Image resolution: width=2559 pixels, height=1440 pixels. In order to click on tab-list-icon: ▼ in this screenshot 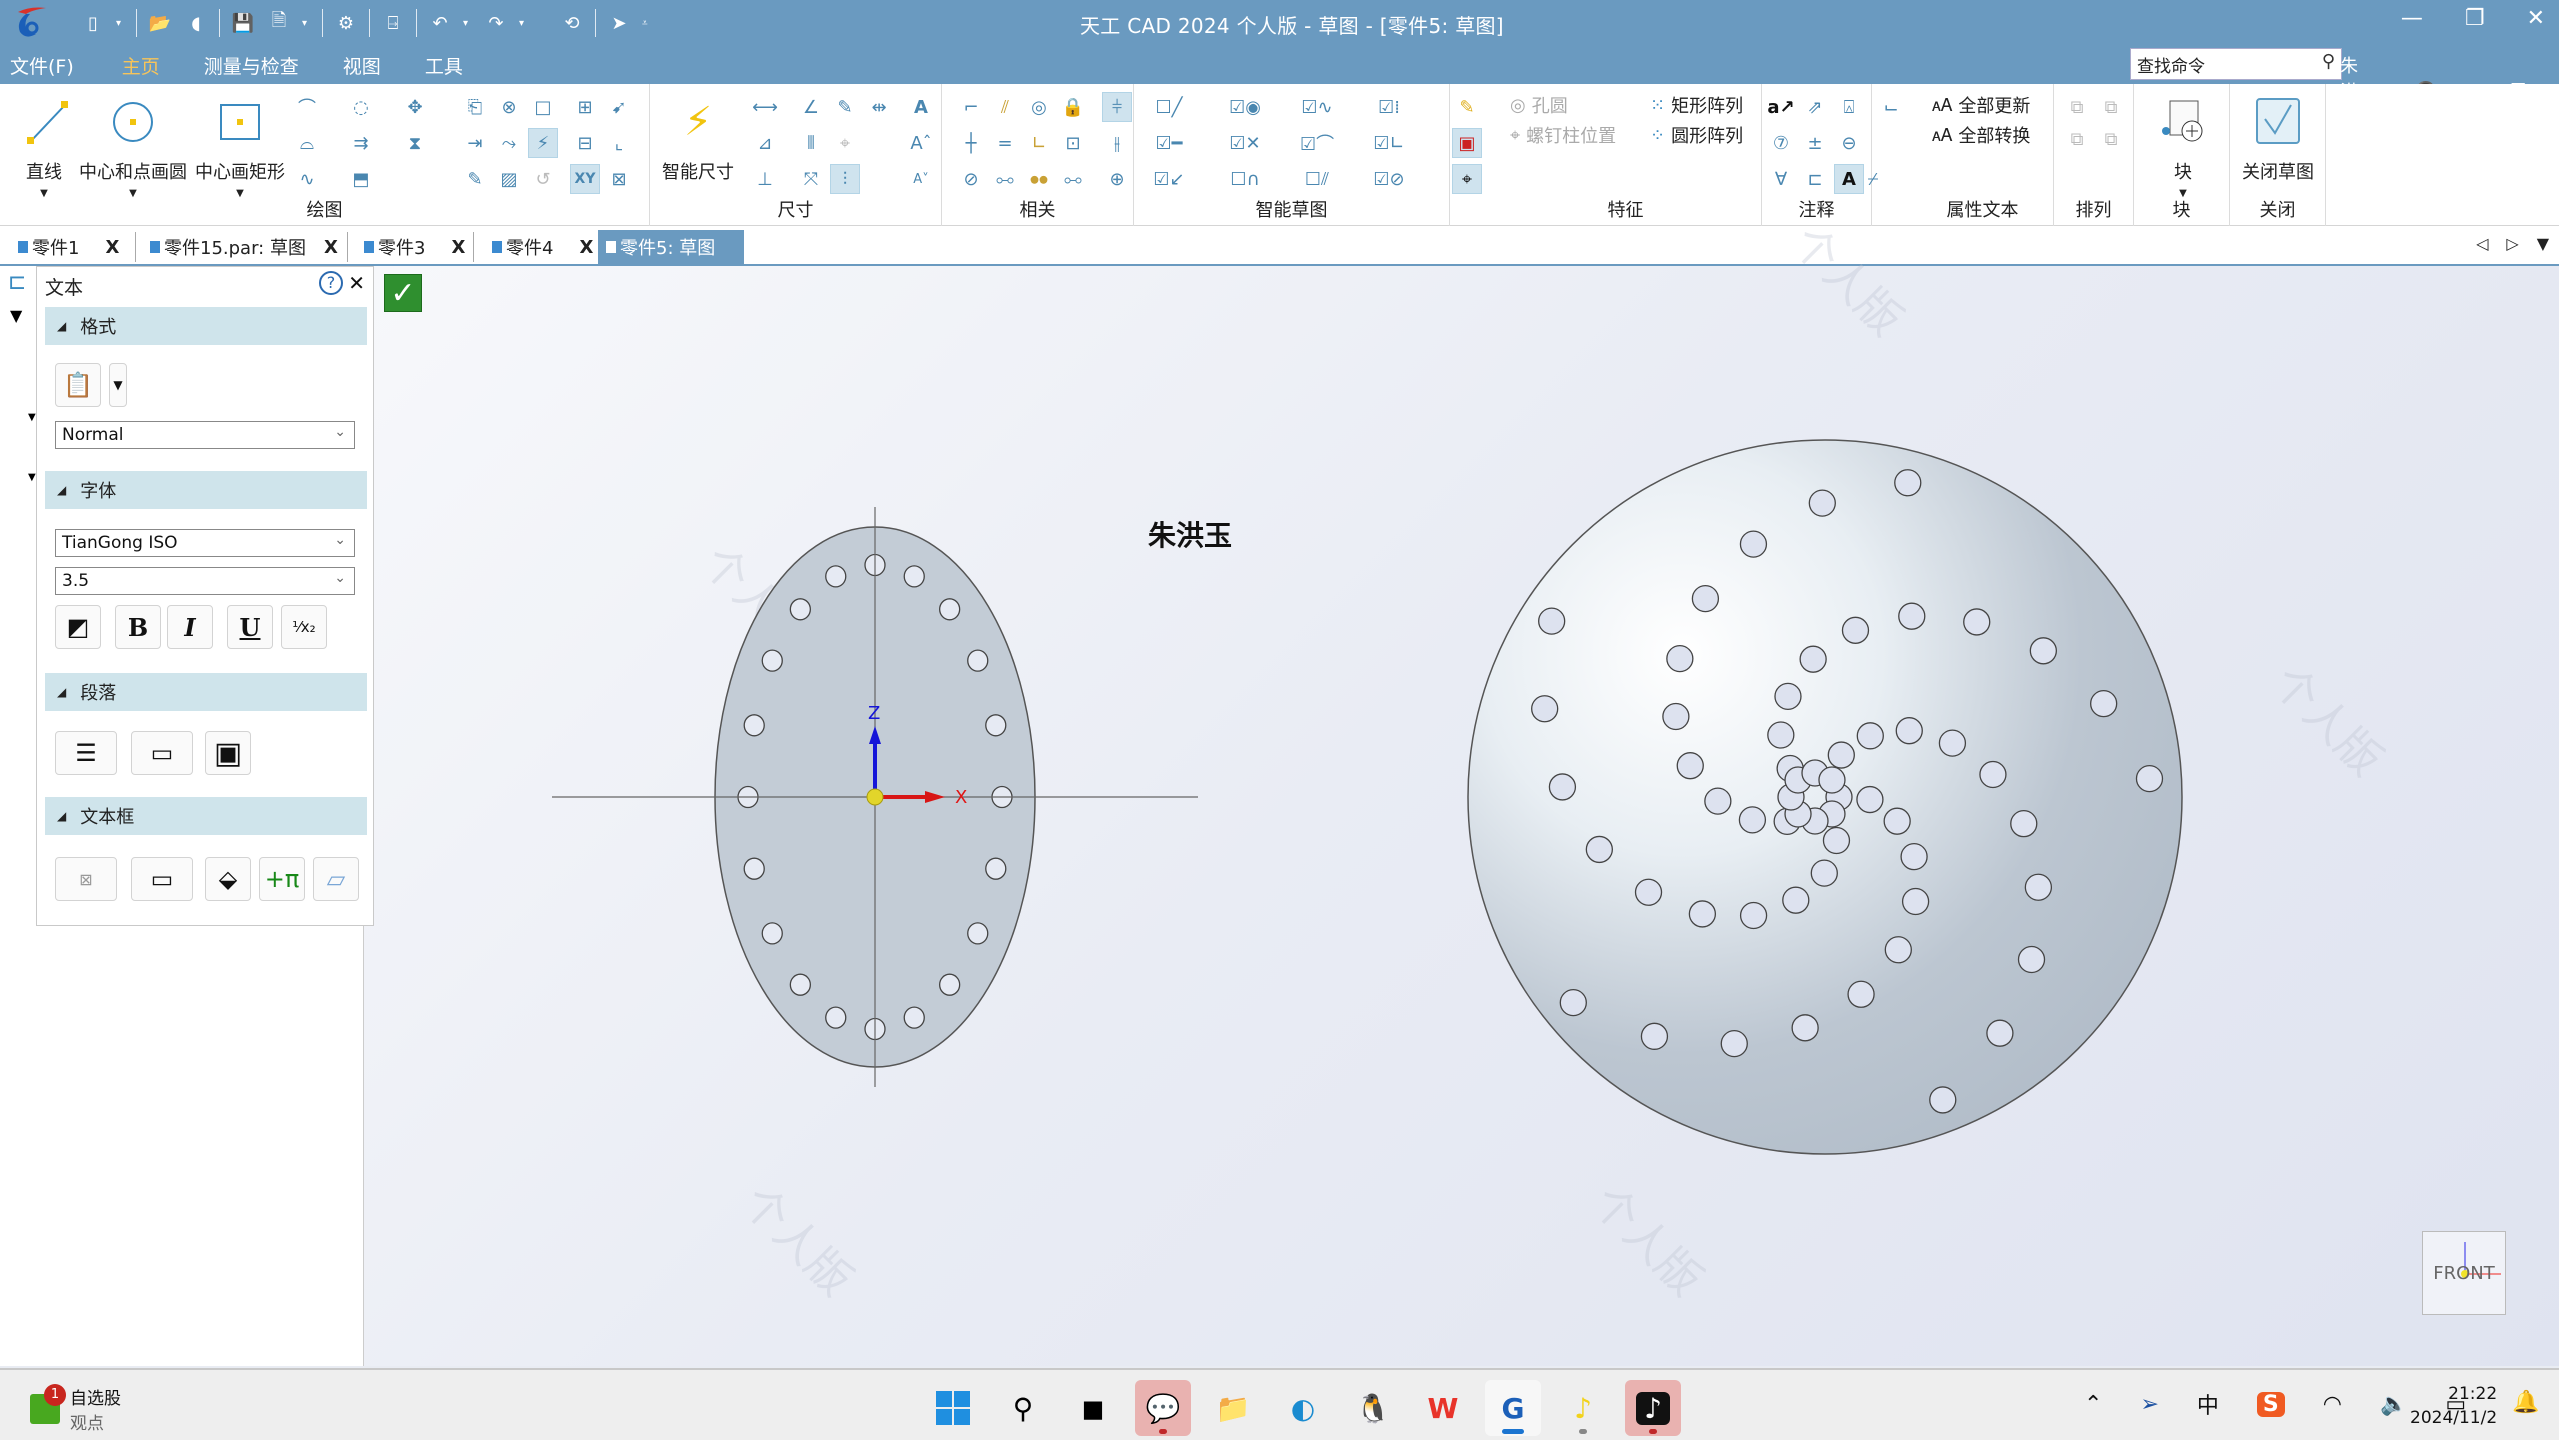, I will do `click(2543, 243)`.